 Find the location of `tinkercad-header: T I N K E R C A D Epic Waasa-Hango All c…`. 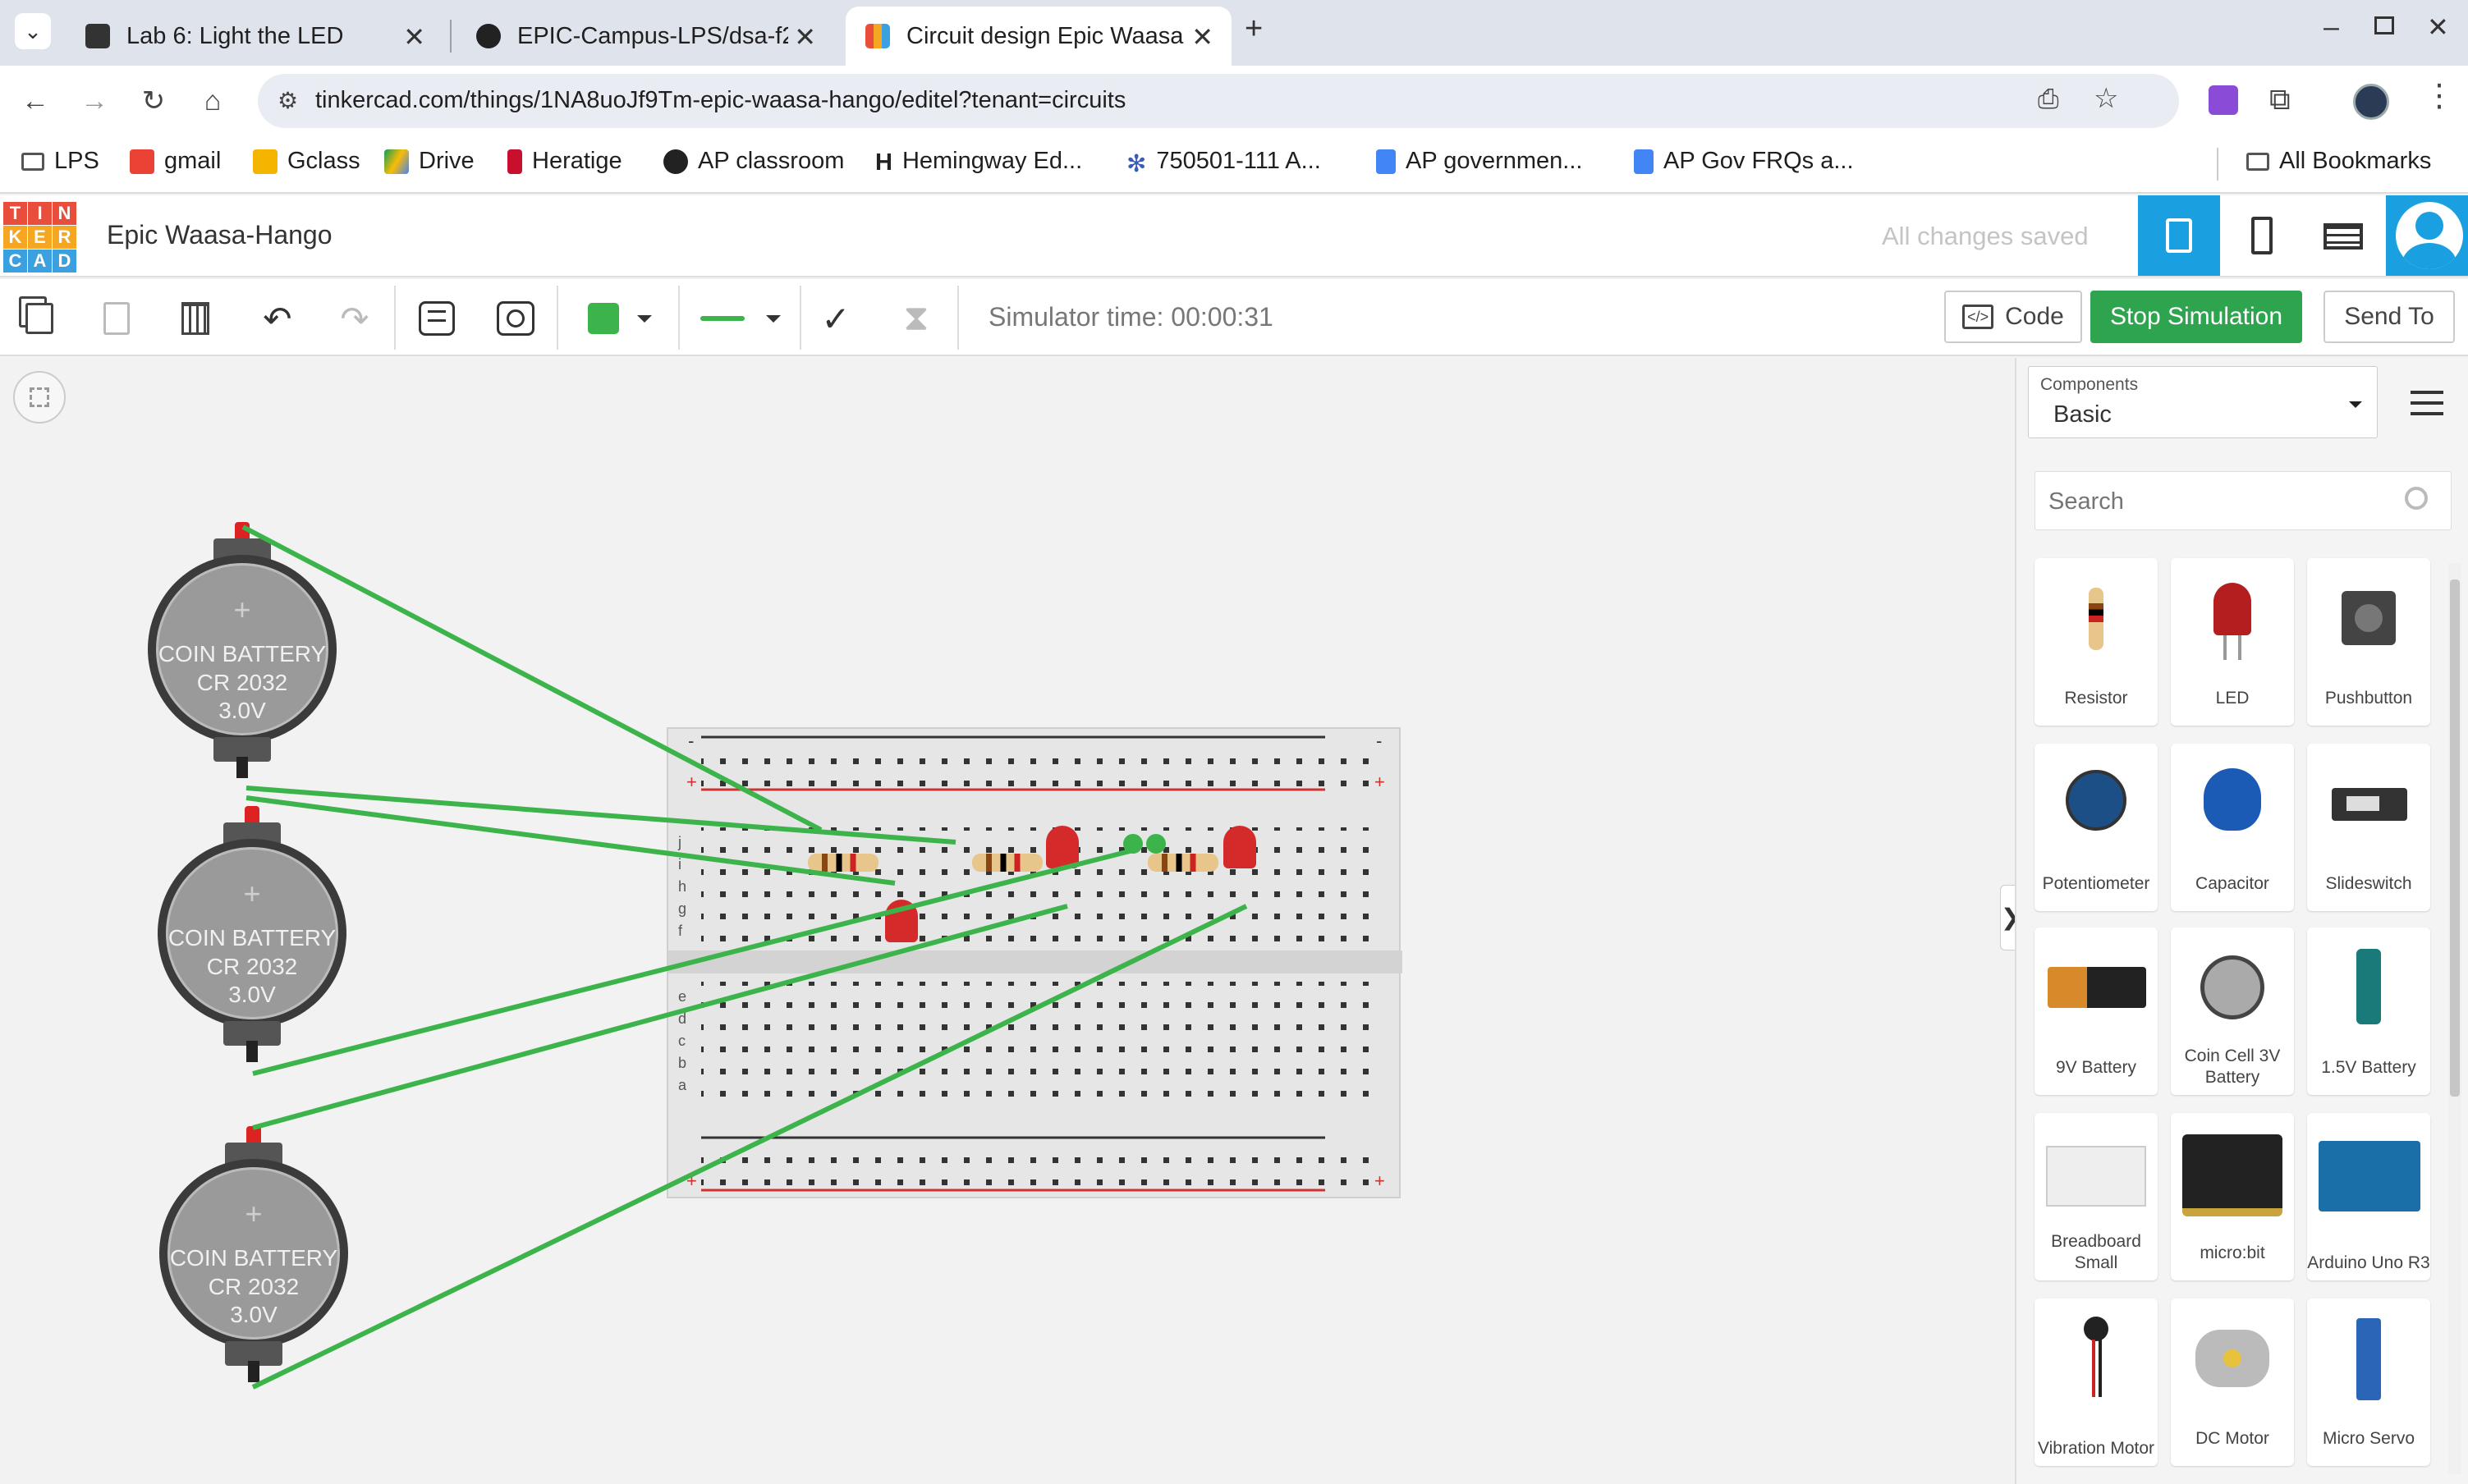

tinkercad-header: T I N K E R C A D Epic Waasa-Hango All c… is located at coordinates (1234, 236).